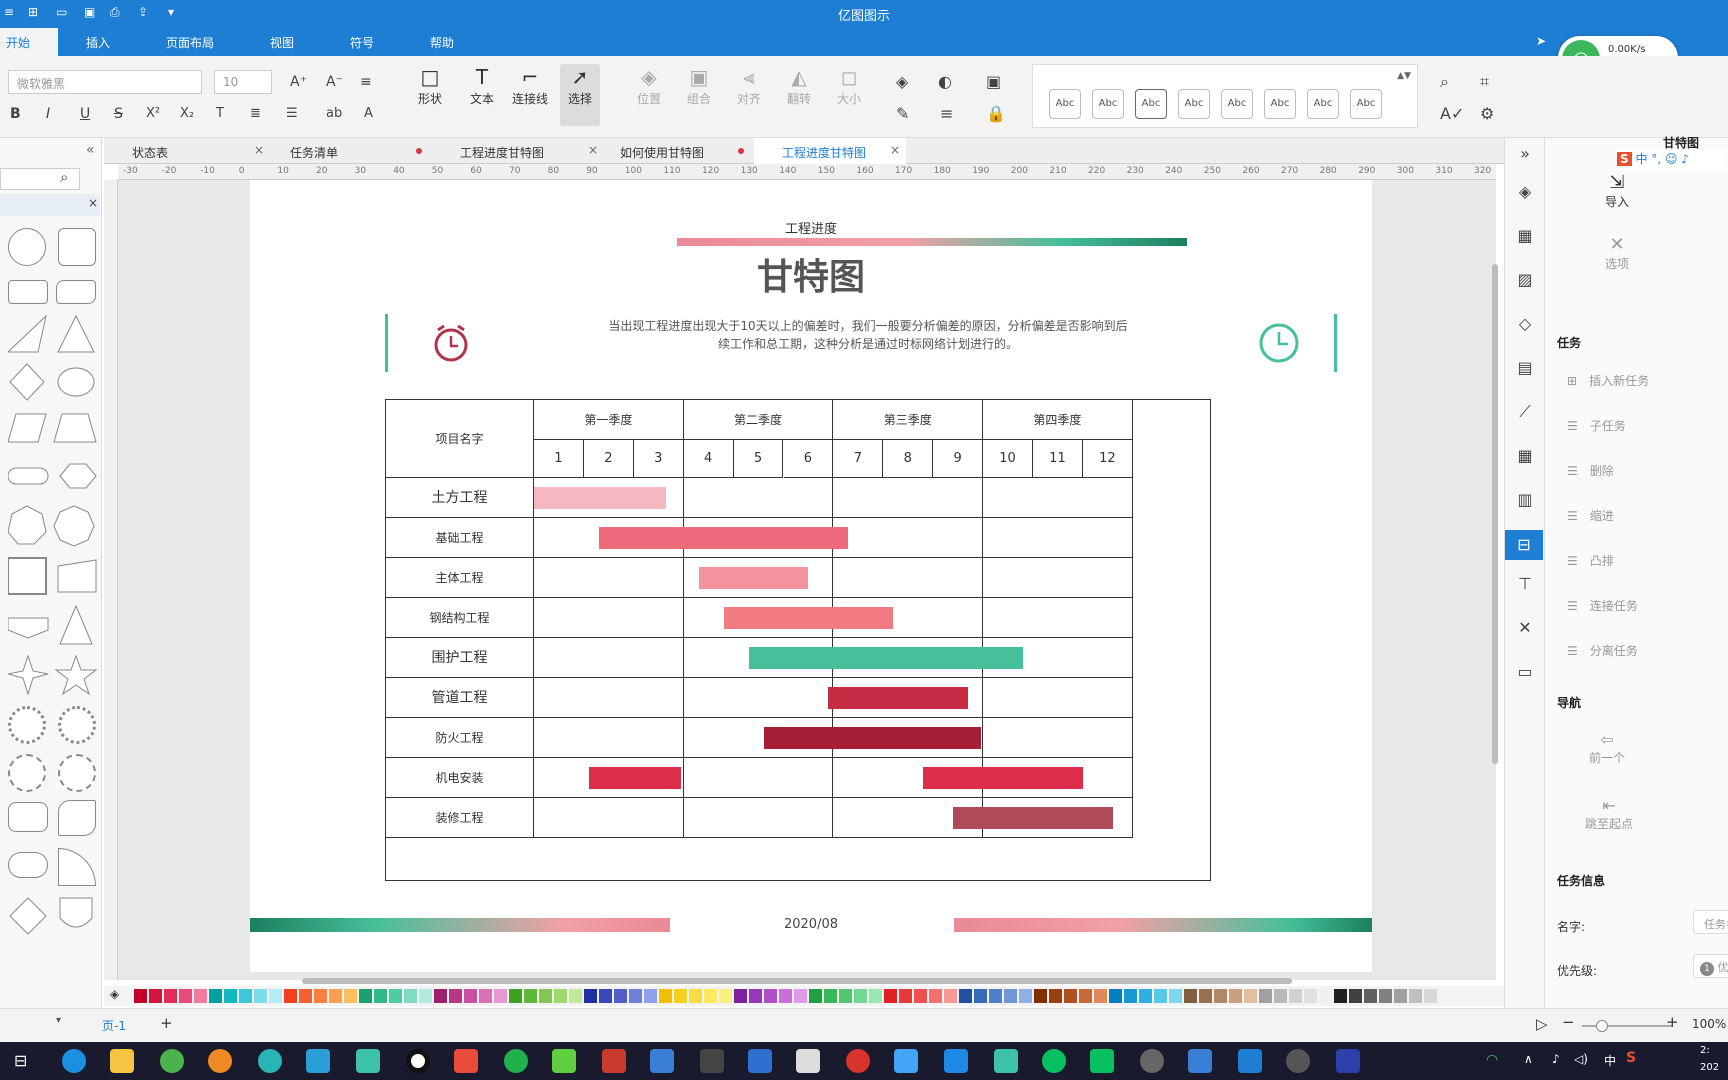  Describe the element at coordinates (77, 867) in the screenshot. I see `quarter-circle-shape` at that location.